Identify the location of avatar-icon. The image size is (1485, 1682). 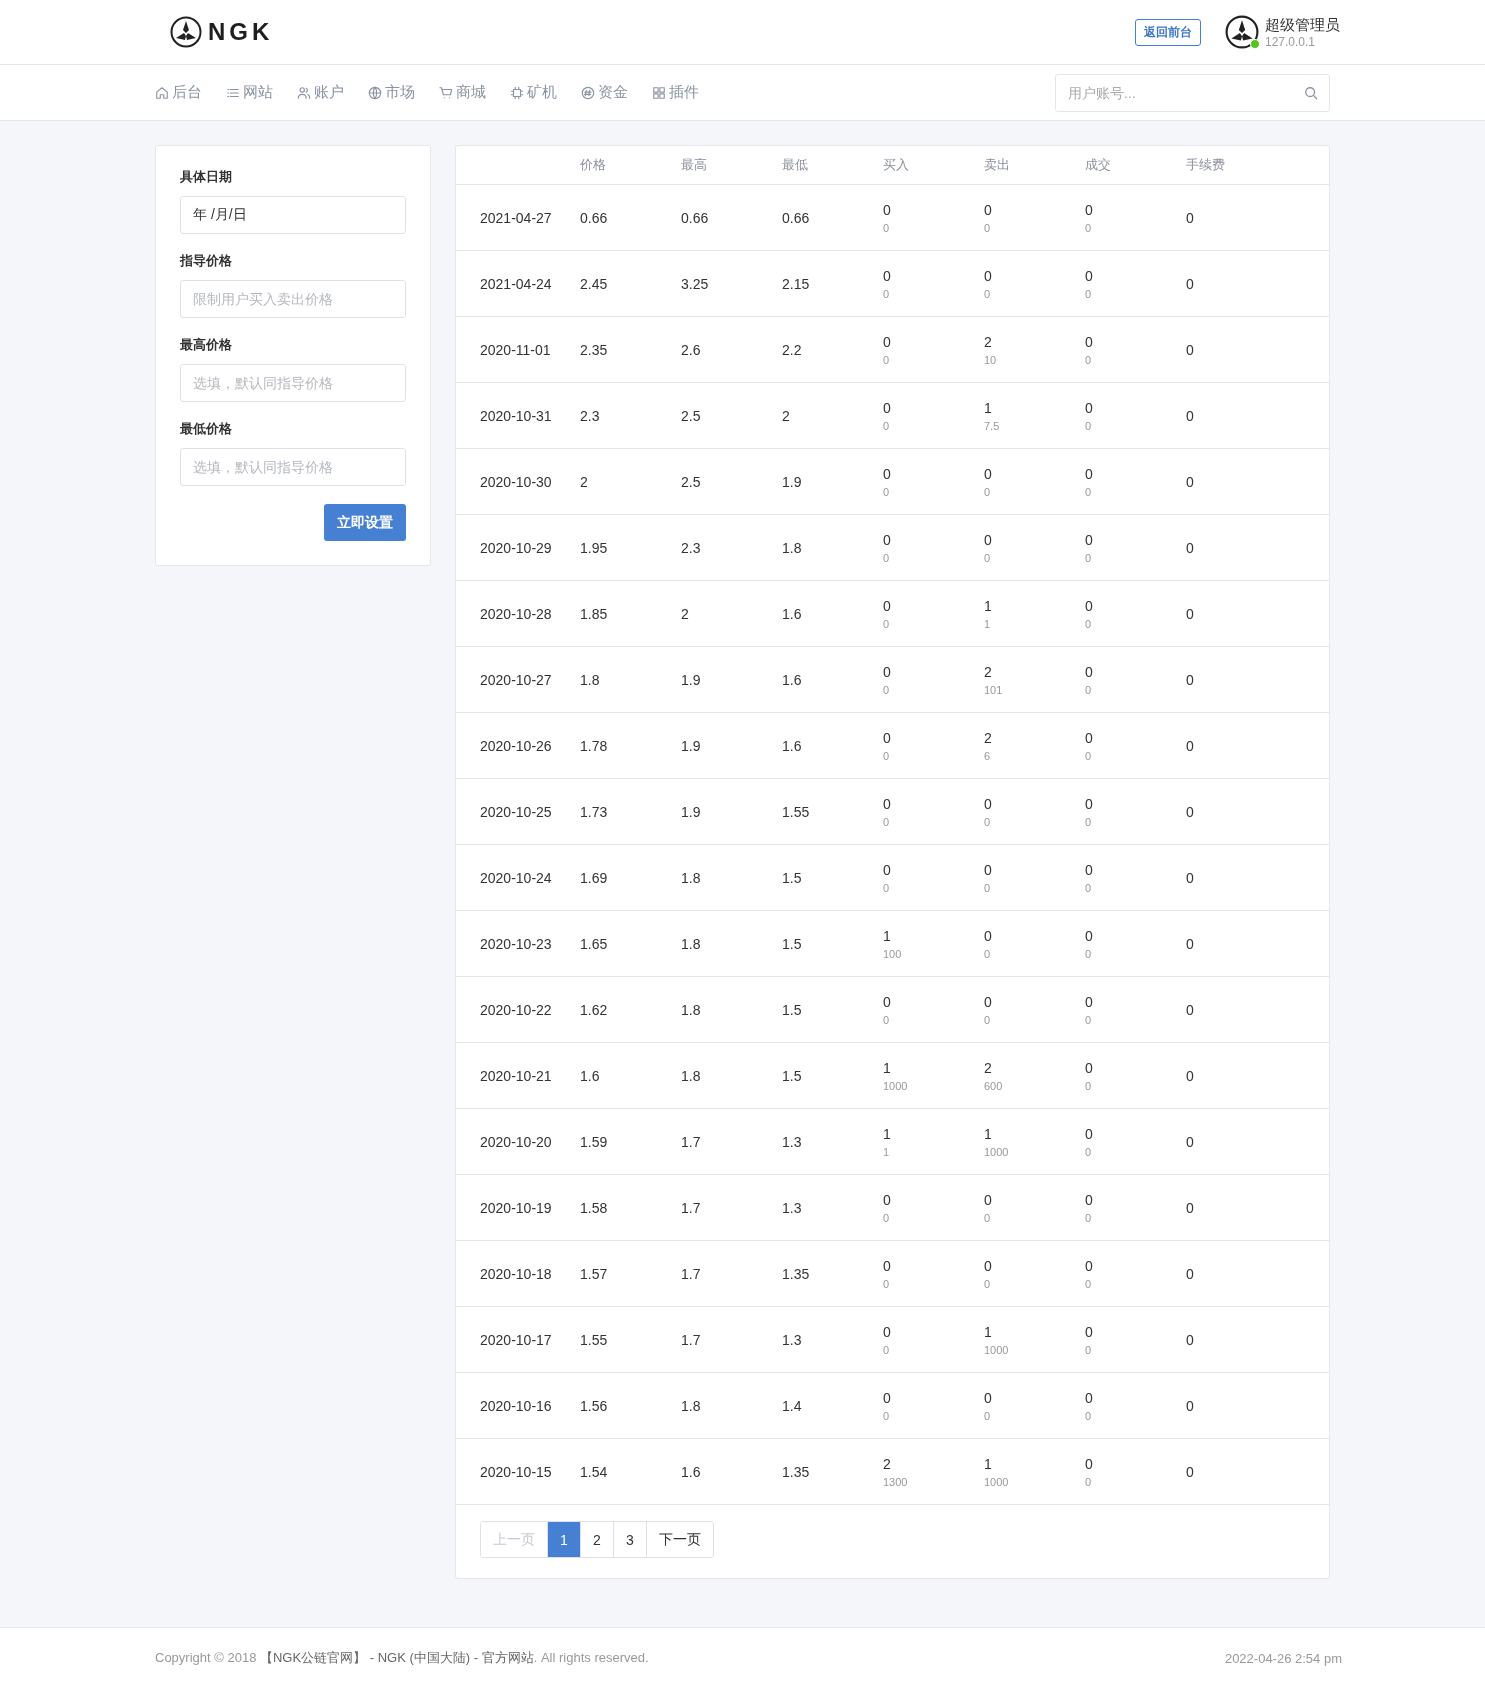
(1242, 32).